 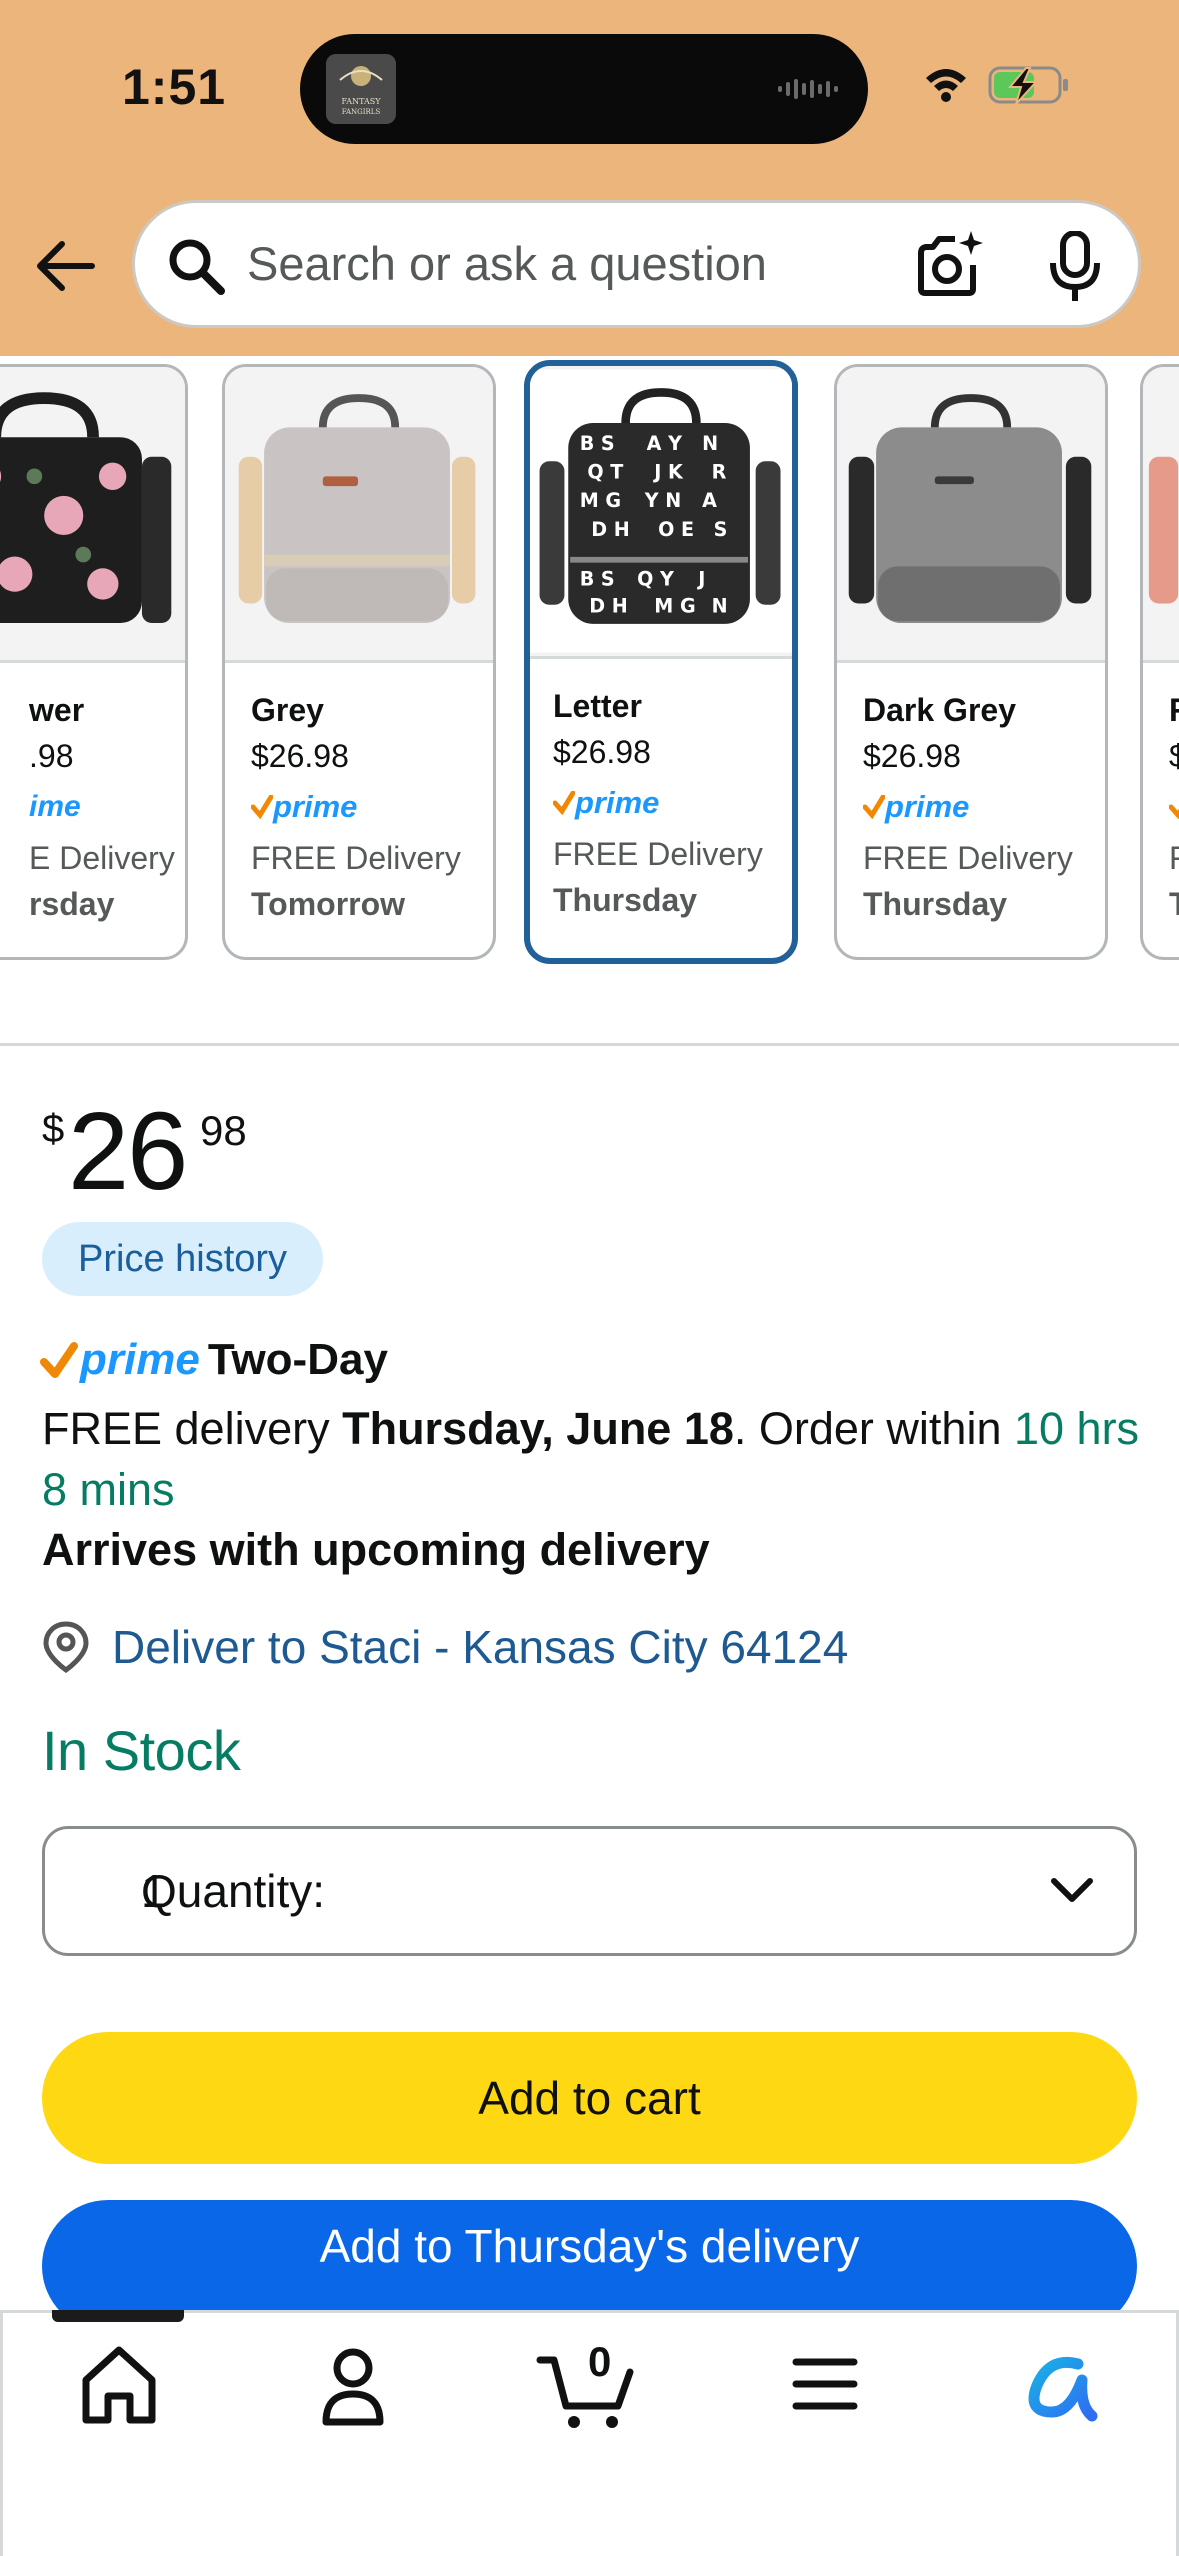 What do you see at coordinates (72, 904) in the screenshot?
I see `swatch-day: rsday` at bounding box center [72, 904].